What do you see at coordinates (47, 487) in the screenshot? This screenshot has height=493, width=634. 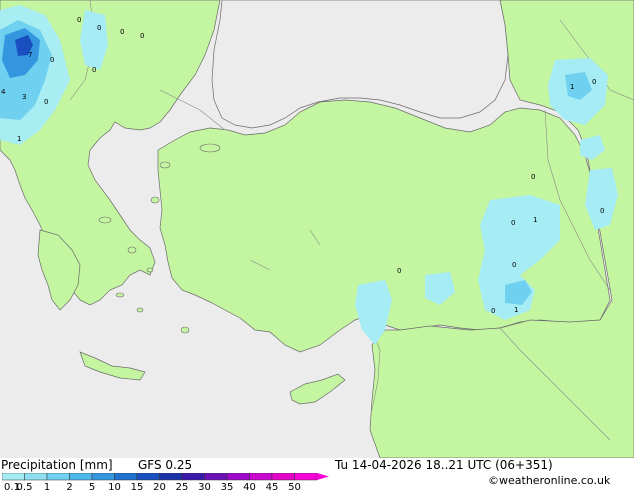 I see `legend-tick-label: 1` at bounding box center [47, 487].